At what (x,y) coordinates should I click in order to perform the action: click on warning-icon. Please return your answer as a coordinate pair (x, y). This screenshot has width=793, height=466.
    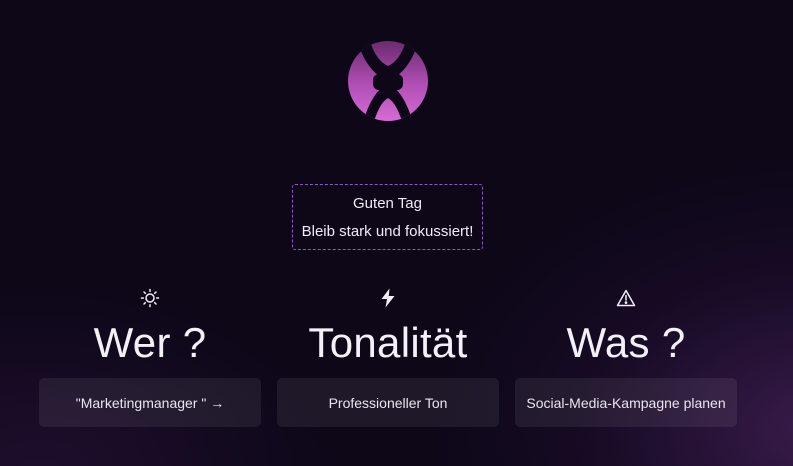
    Looking at the image, I should click on (626, 298).